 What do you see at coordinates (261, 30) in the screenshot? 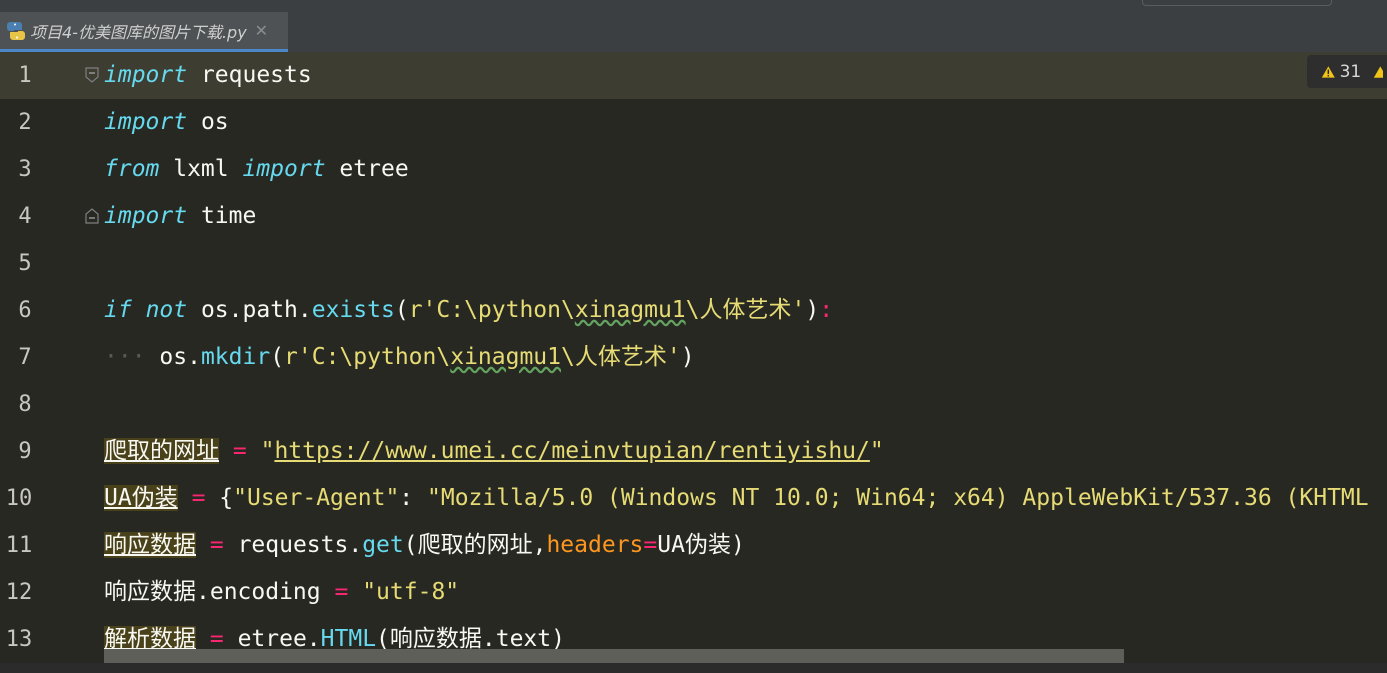
I see `close-tab-icon: ✕` at bounding box center [261, 30].